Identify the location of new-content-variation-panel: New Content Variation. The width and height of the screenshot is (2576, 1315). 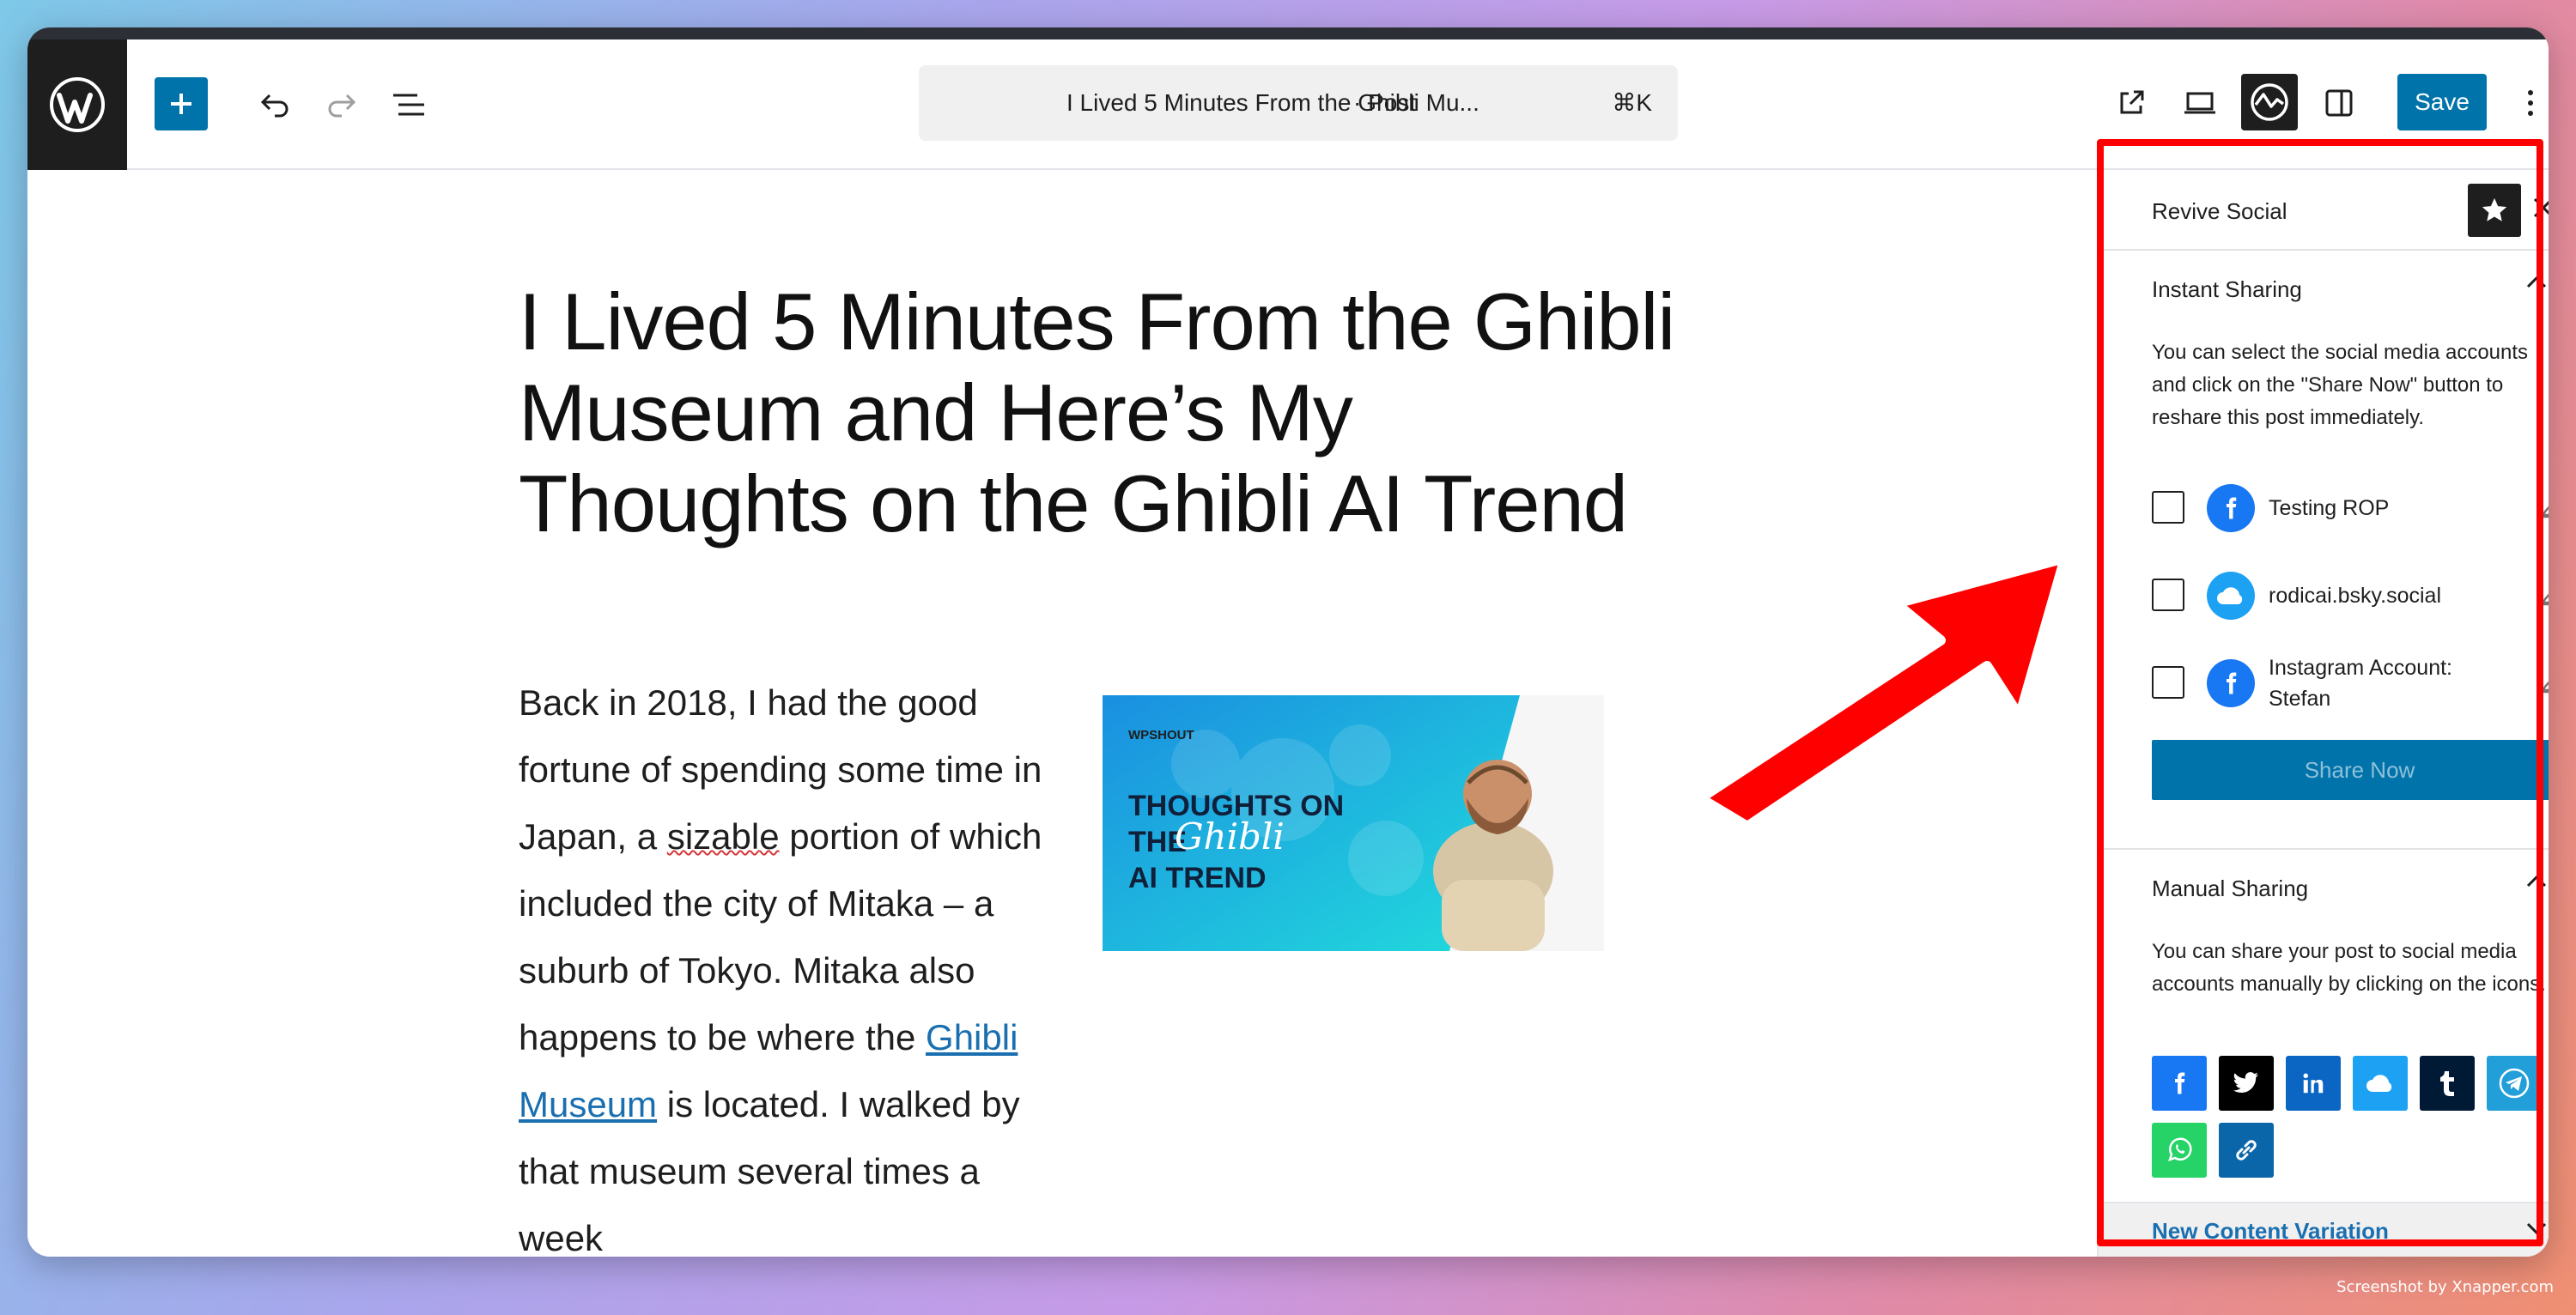
(2324, 1230).